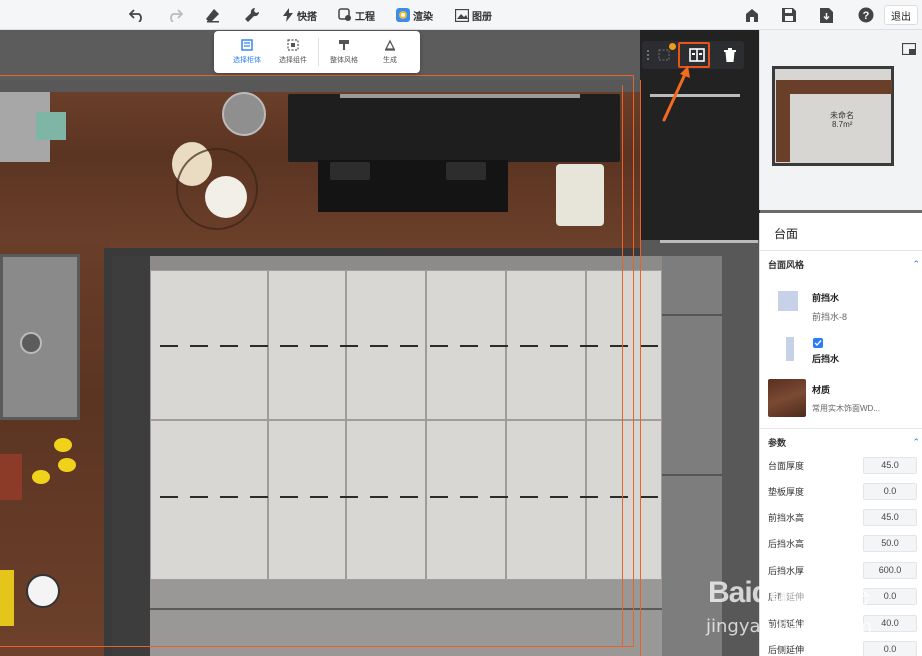 This screenshot has width=922, height=656. What do you see at coordinates (175, 15) in the screenshot?
I see `redo-icon` at bounding box center [175, 15].